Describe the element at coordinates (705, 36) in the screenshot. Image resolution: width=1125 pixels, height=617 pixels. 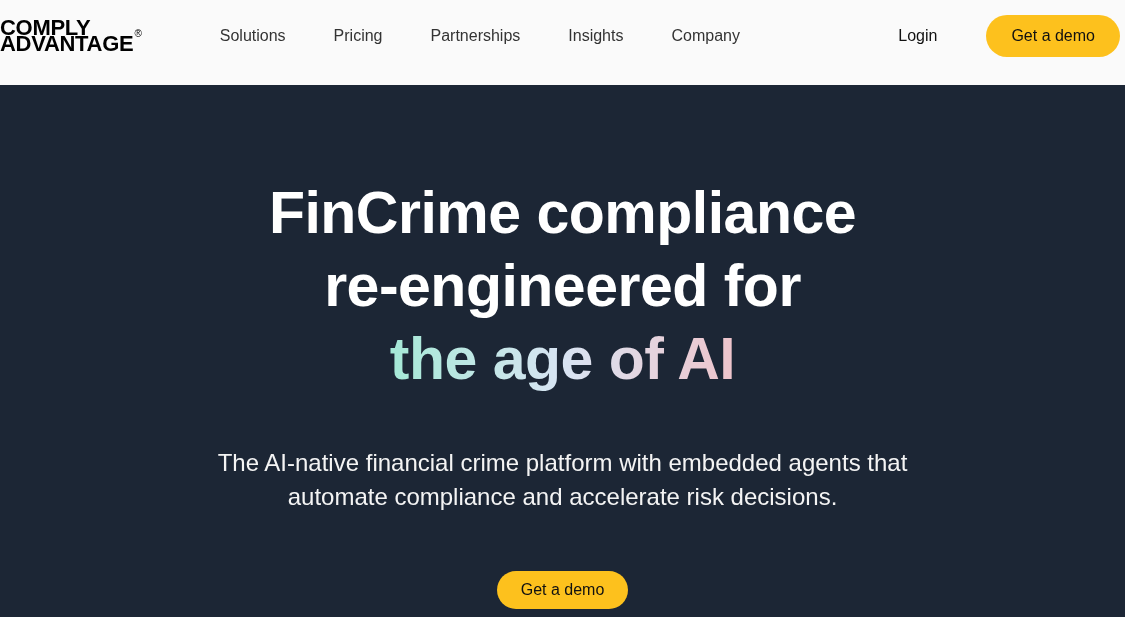
I see `nav-link: Company` at that location.